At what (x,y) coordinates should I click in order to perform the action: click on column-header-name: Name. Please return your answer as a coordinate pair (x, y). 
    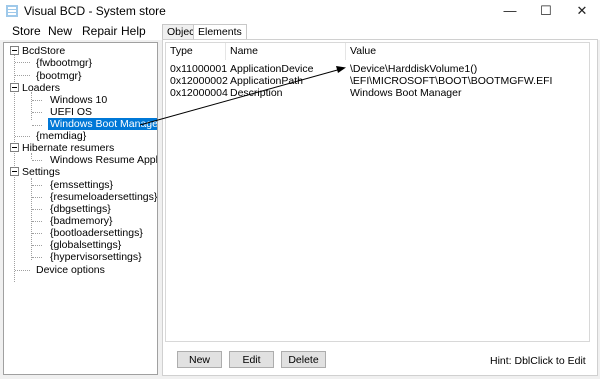
    Looking at the image, I should click on (286, 51).